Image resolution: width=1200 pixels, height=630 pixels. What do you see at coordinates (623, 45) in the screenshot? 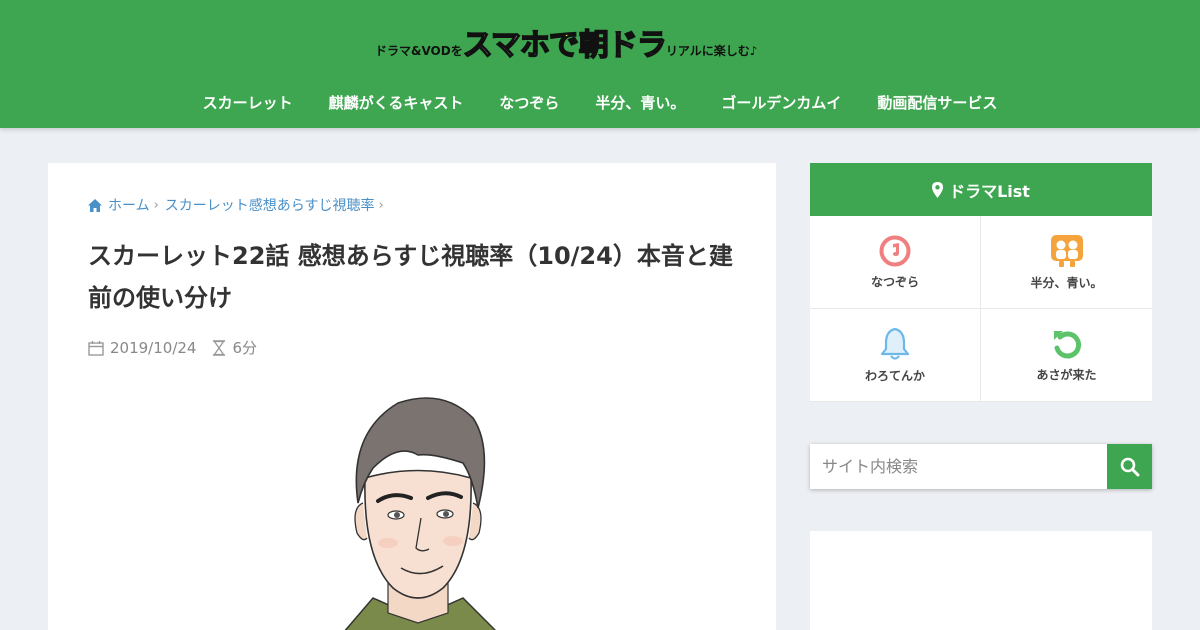
I see `logo-text-part4: 朝ドラ` at bounding box center [623, 45].